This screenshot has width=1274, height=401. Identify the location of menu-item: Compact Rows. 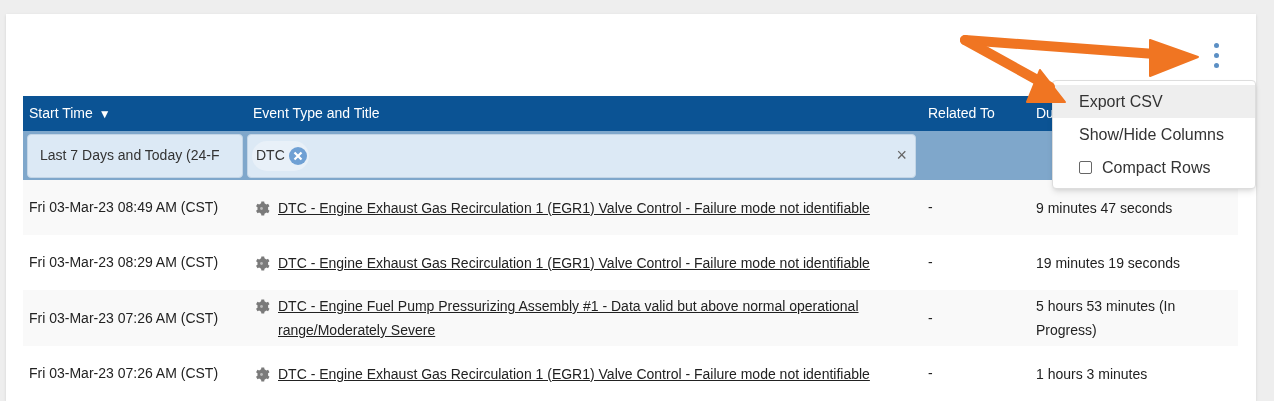
(1154, 167).